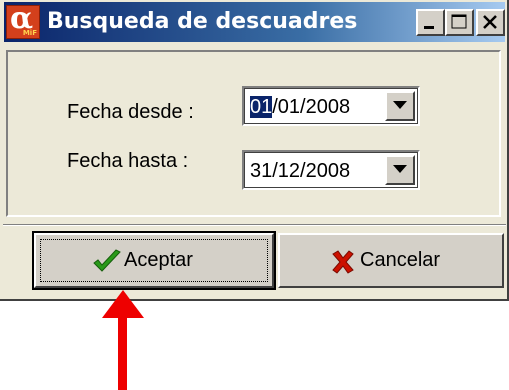 The height and width of the screenshot is (390, 509). I want to click on checkmark-icon, so click(107, 260).